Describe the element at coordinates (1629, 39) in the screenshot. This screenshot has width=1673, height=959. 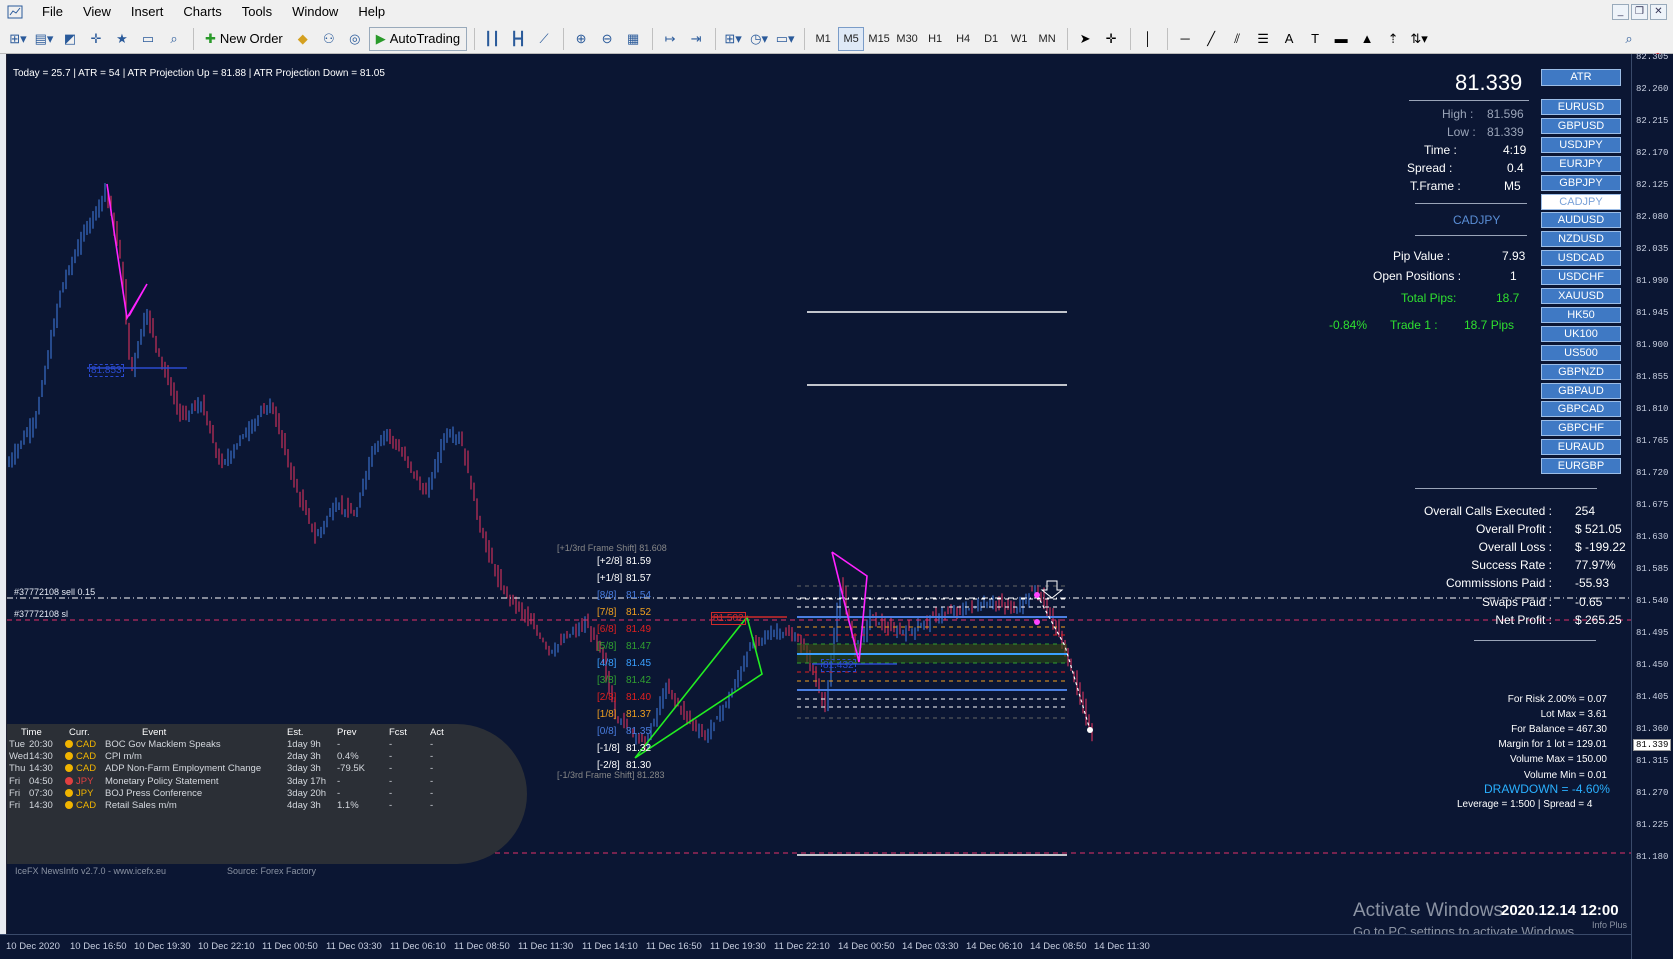
I see `search-icon: ⌕` at that location.